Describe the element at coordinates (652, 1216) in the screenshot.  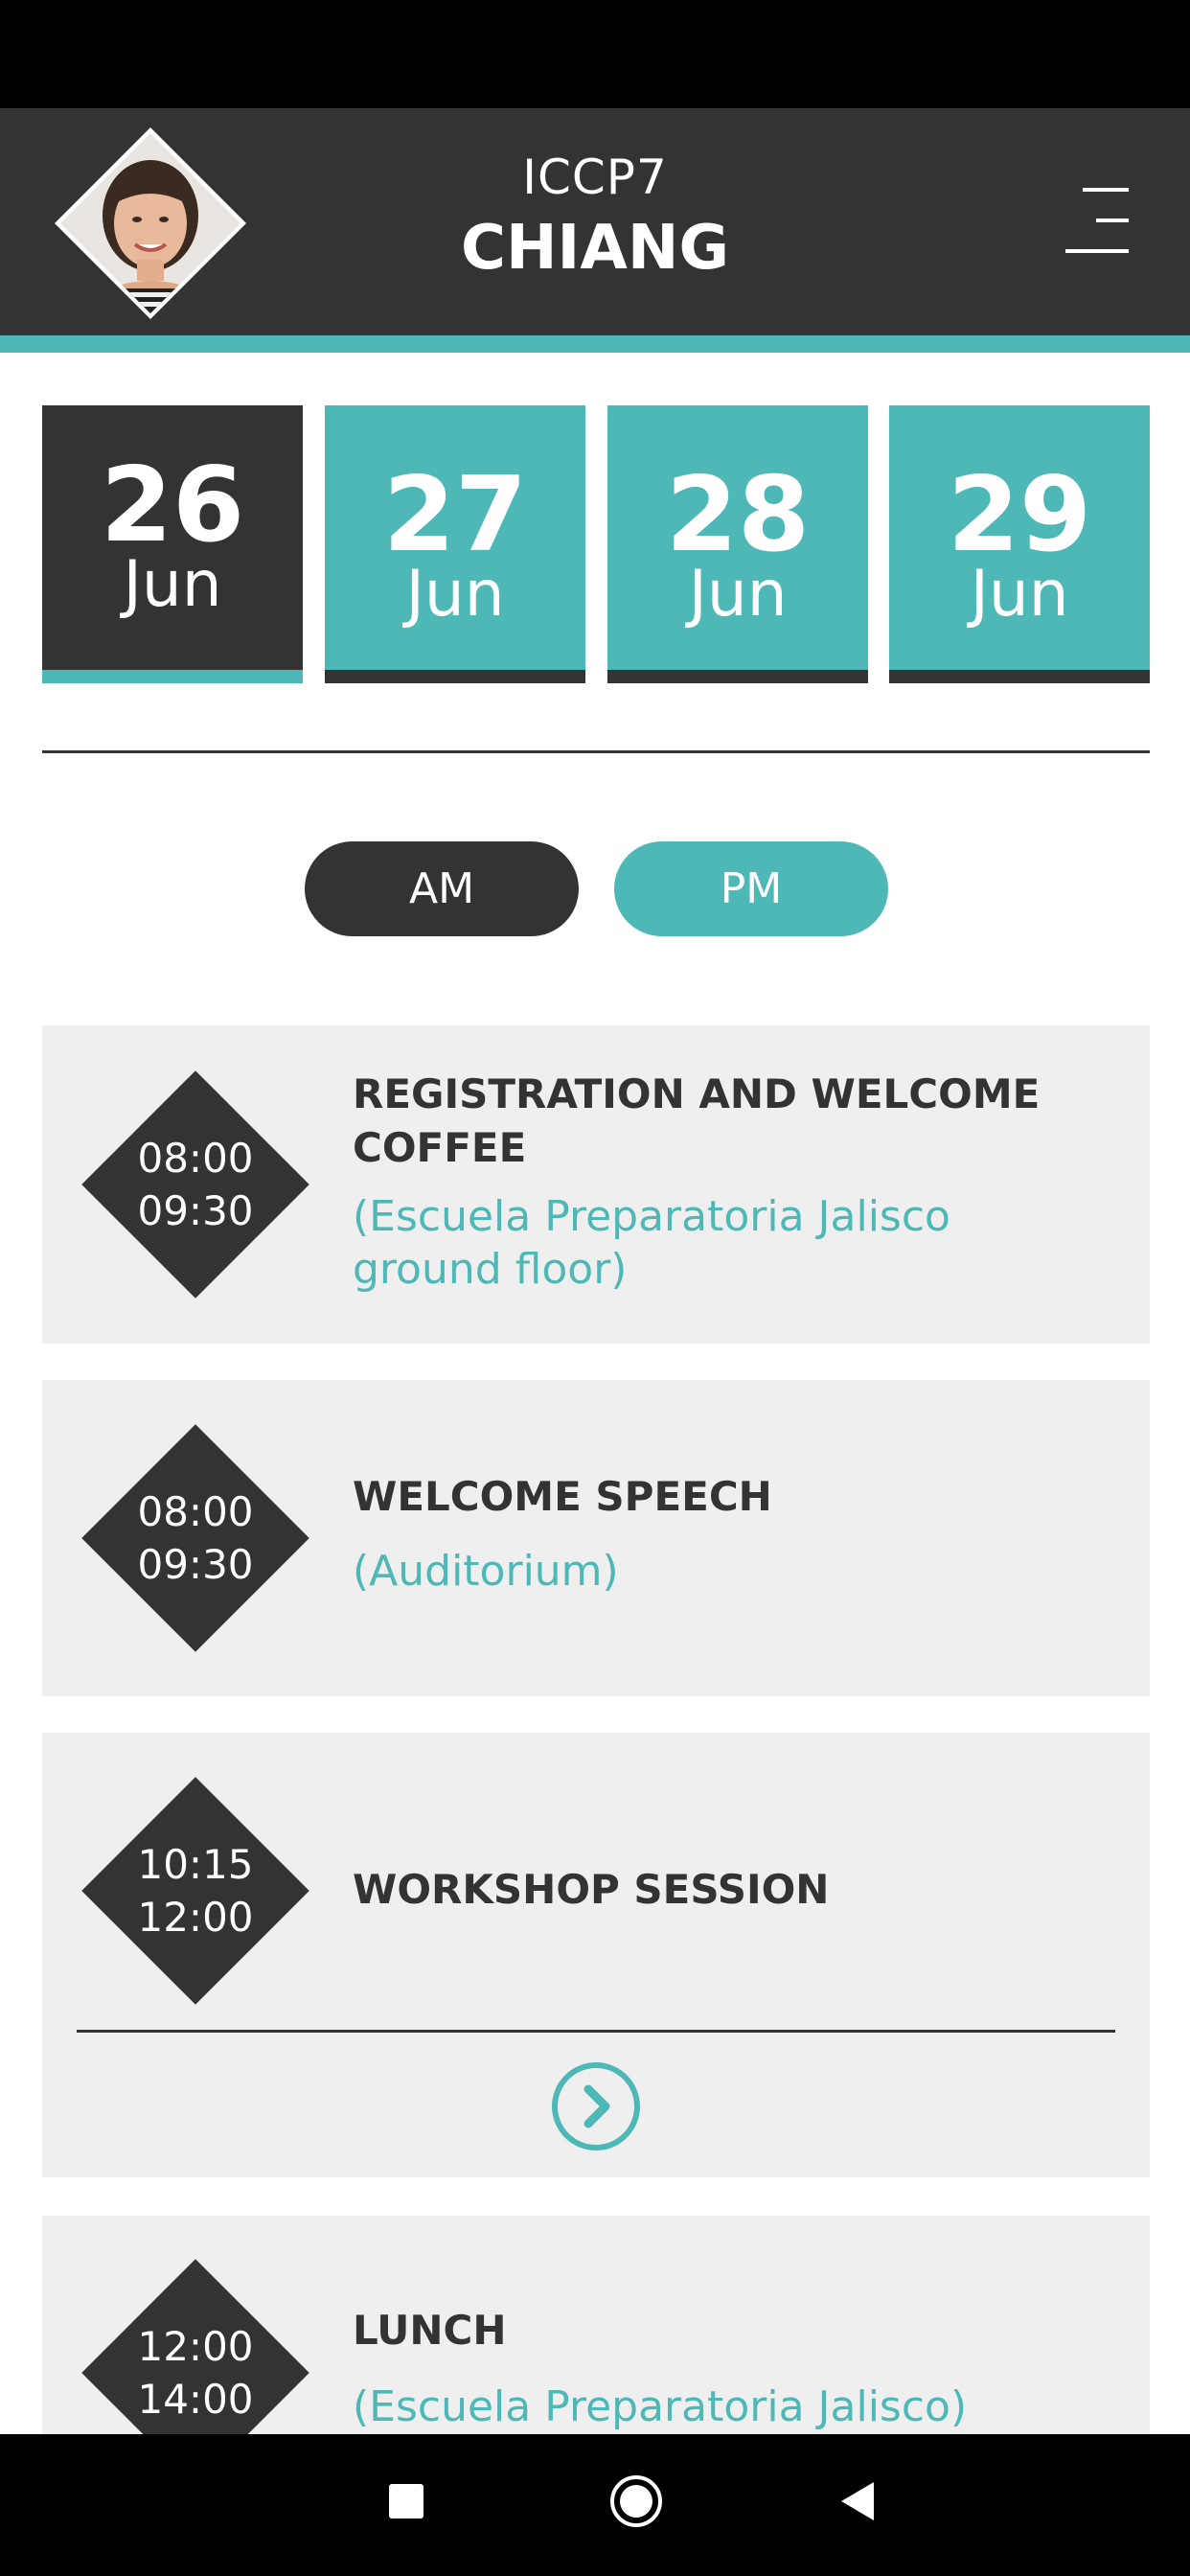
I see `event-location-line: (Escuela Preparatoria Jalisco` at that location.